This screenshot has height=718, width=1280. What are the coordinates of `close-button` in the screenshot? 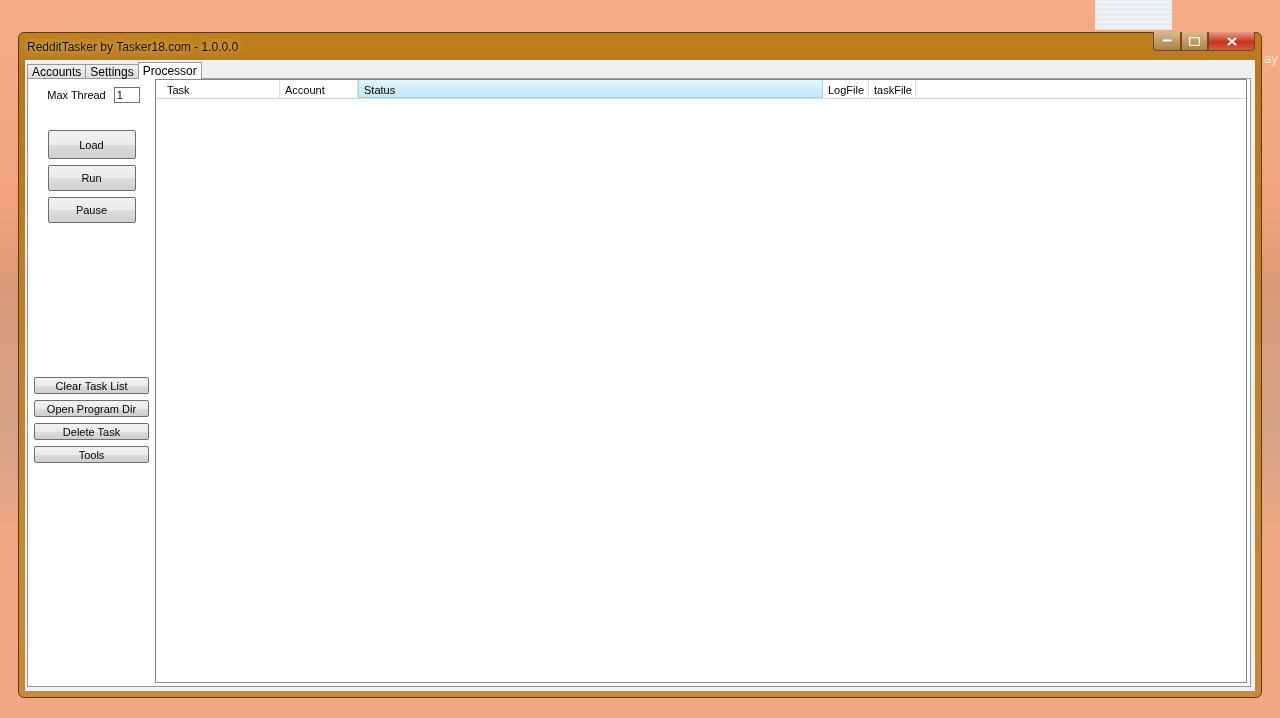 It's located at (1231, 41).